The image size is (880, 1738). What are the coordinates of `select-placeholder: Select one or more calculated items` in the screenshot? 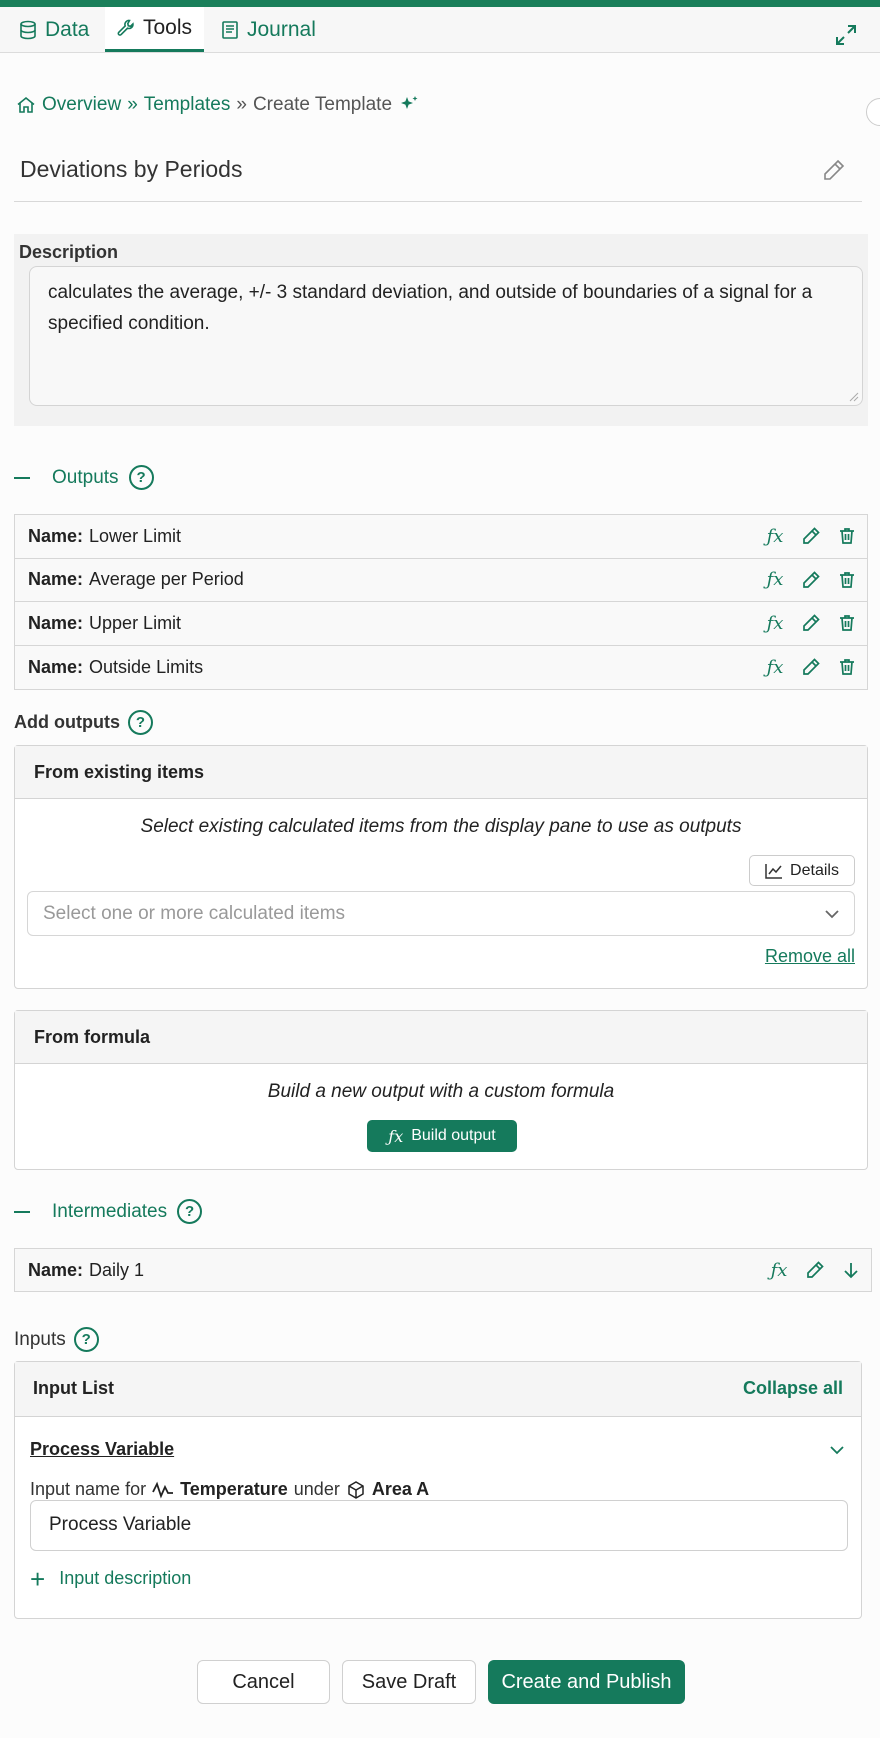 It's located at (194, 913).